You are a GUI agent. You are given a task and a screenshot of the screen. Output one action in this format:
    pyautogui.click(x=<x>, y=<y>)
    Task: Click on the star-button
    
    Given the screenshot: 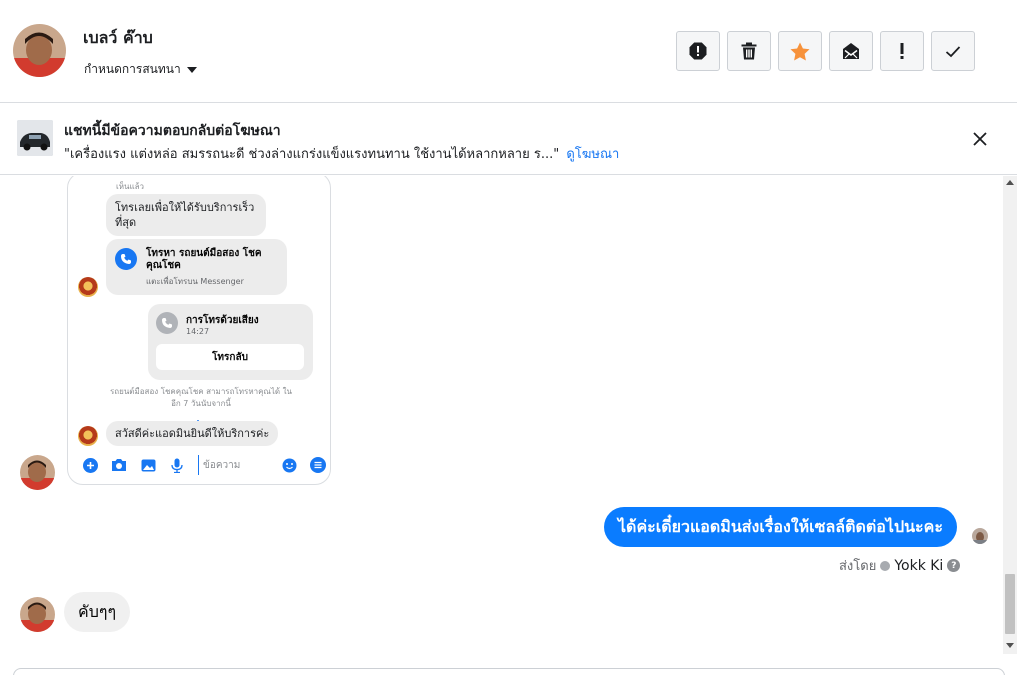 What is the action you would take?
    pyautogui.click(x=800, y=51)
    